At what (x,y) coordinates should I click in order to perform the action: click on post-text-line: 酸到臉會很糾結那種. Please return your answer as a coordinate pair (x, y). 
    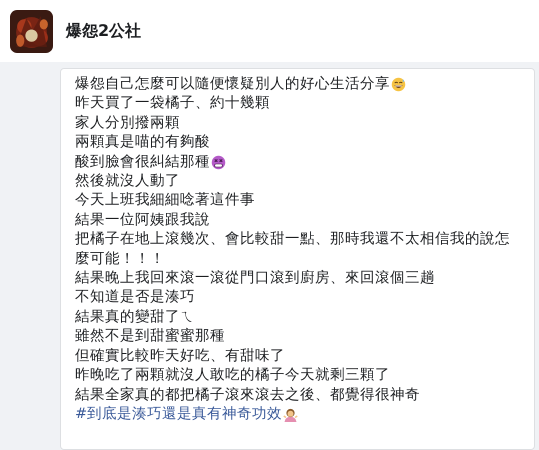
    Looking at the image, I should click on (142, 162).